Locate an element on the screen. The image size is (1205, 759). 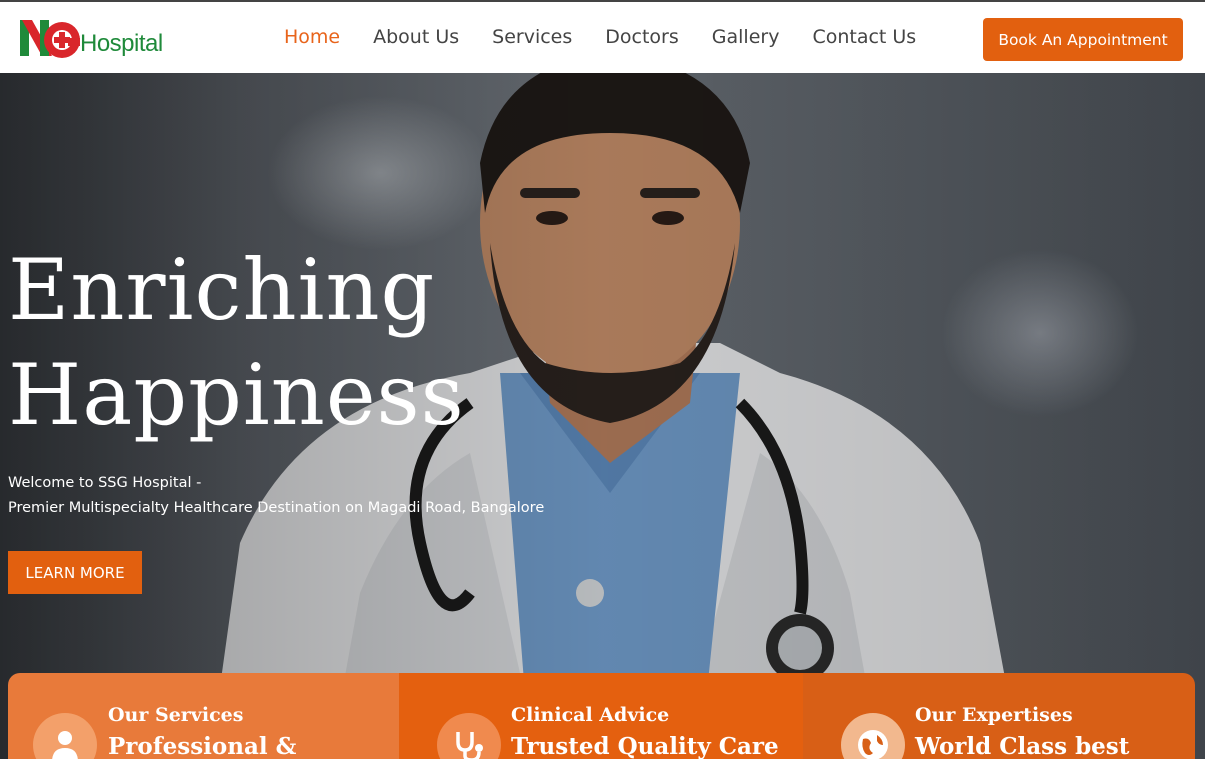
feature-card-expertises: Our Expertises World Class best is located at coordinates (999, 716).